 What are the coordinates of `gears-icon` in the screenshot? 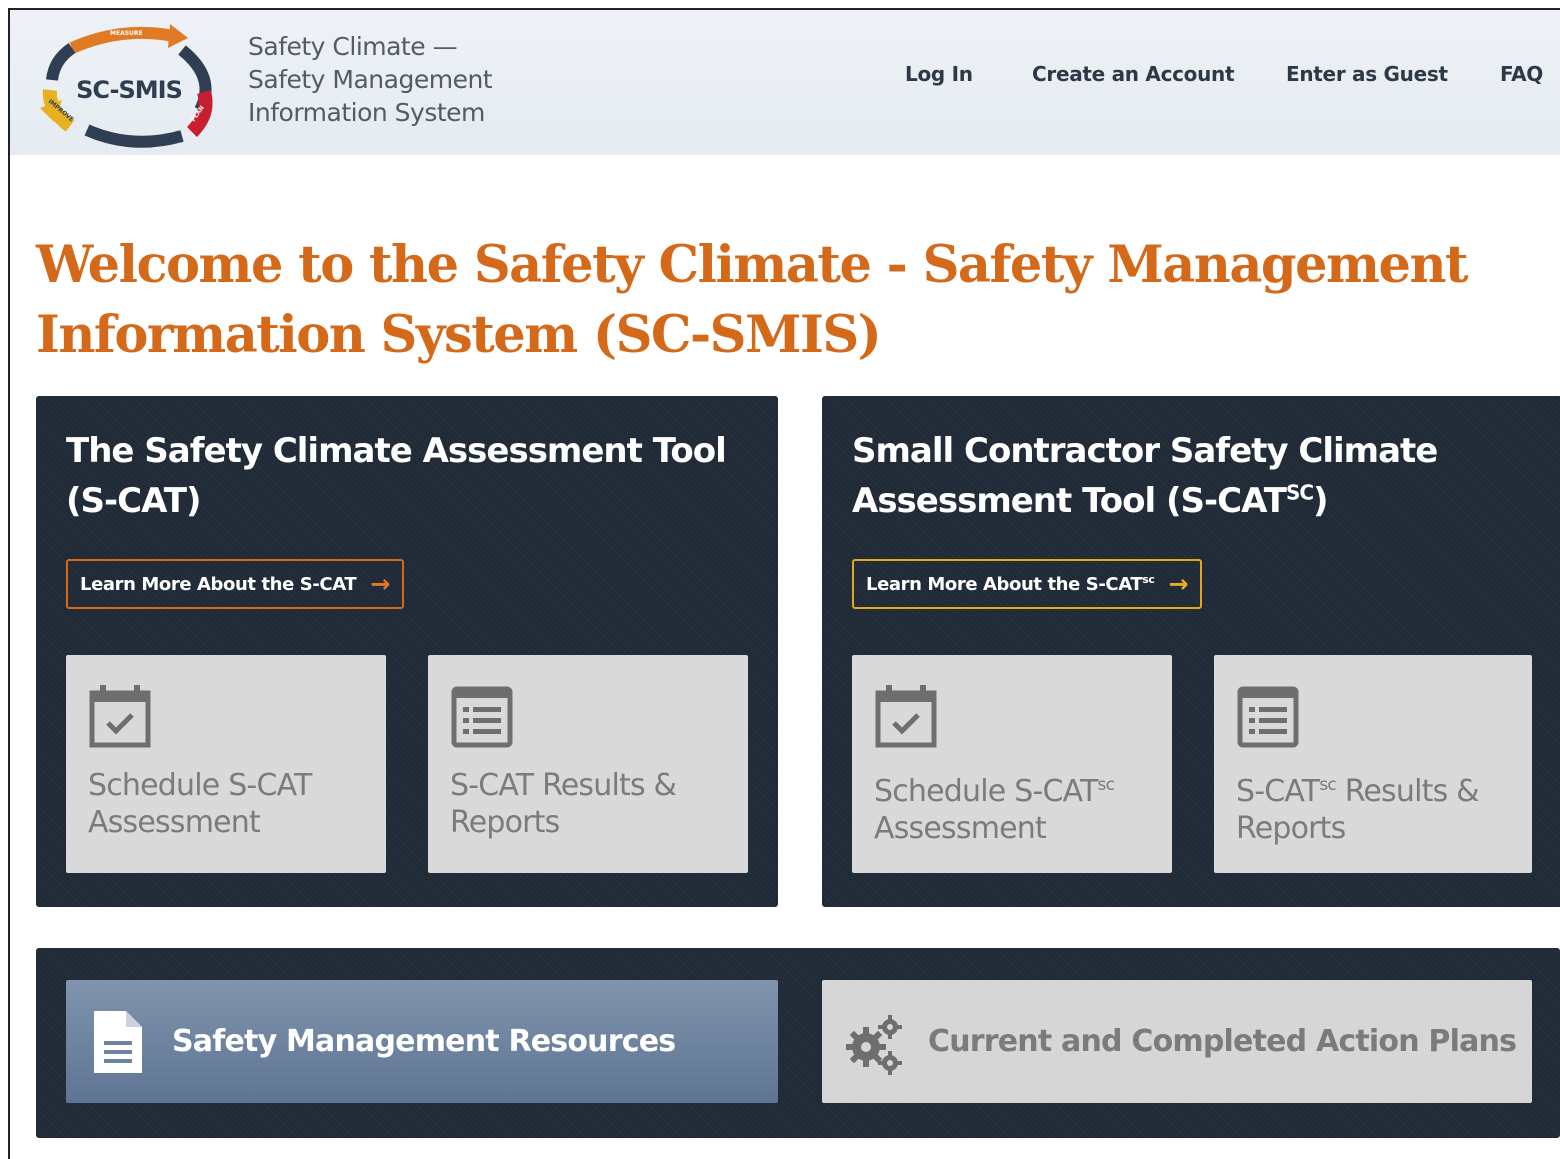 It's located at (874, 1044).